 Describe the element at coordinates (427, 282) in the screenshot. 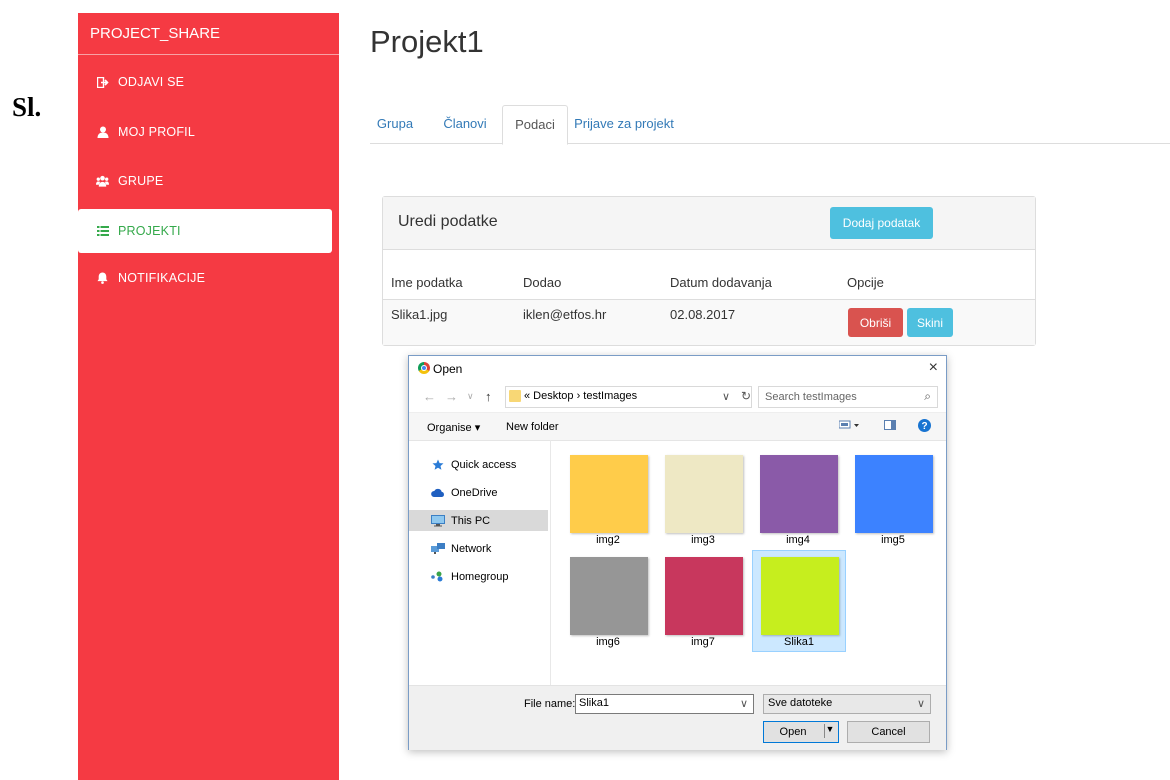

I see `column-header: Ime podatka` at that location.